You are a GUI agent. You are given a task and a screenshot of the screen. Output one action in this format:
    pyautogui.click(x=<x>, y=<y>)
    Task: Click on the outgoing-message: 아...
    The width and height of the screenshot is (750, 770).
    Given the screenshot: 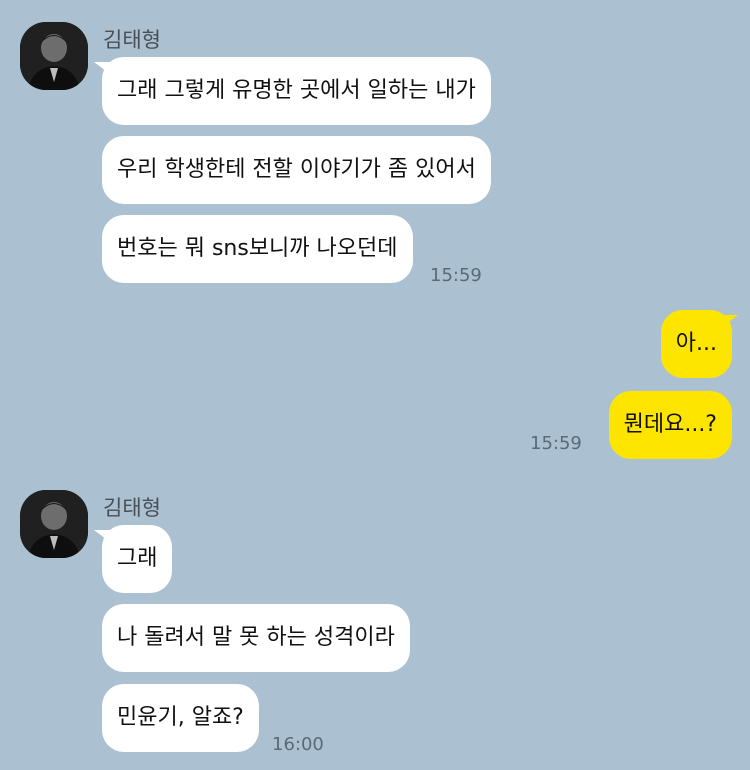 What is the action you would take?
    pyautogui.click(x=696, y=344)
    